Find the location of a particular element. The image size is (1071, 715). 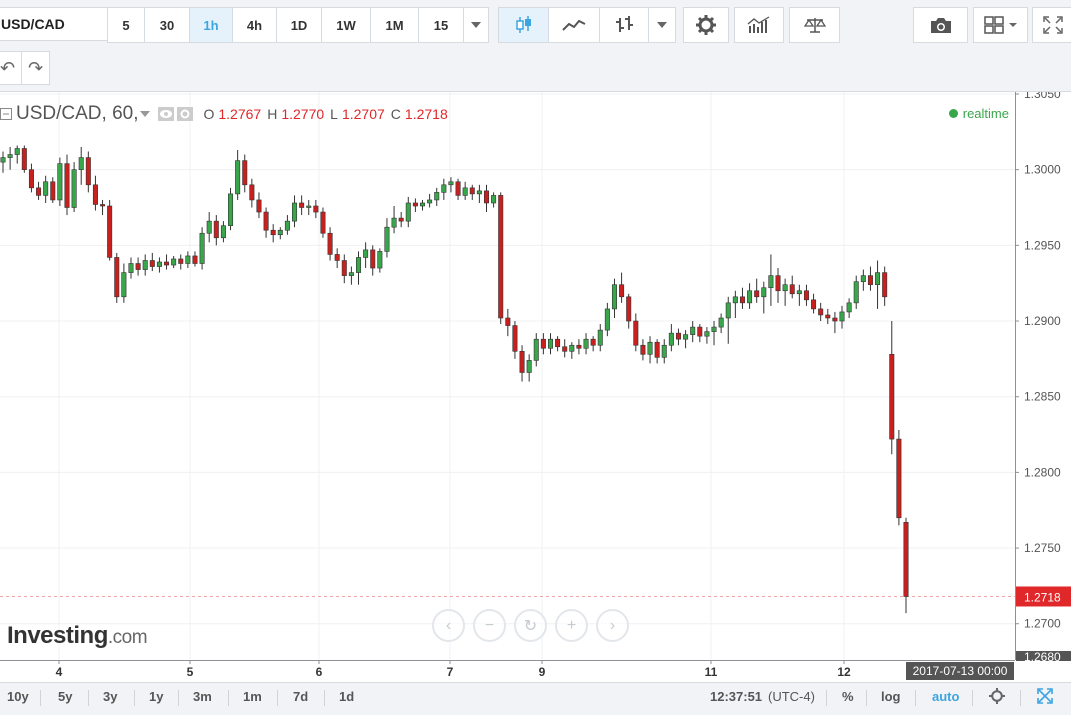

interval-15: 15 is located at coordinates (441, 25).